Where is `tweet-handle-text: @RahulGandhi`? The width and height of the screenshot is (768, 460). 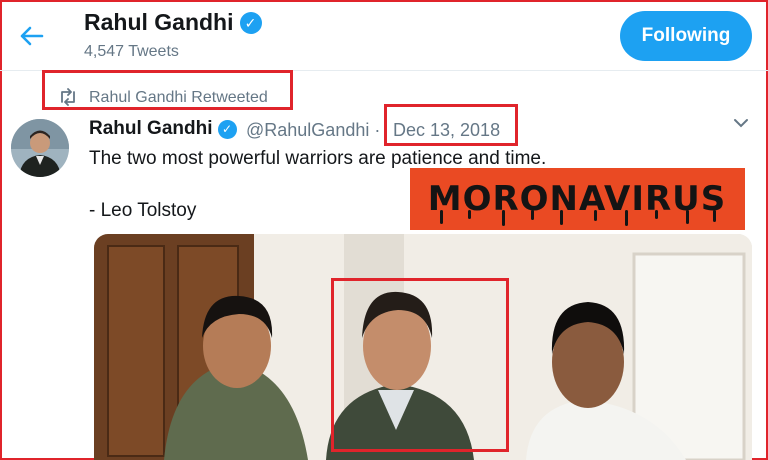 tweet-handle-text: @RahulGandhi is located at coordinates (307, 130).